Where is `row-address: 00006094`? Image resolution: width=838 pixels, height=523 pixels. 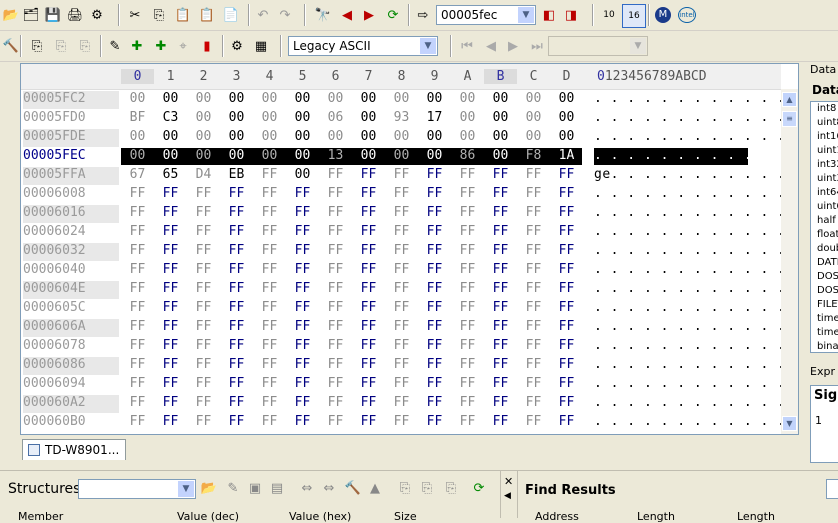
row-address: 00006094 is located at coordinates (71, 385).